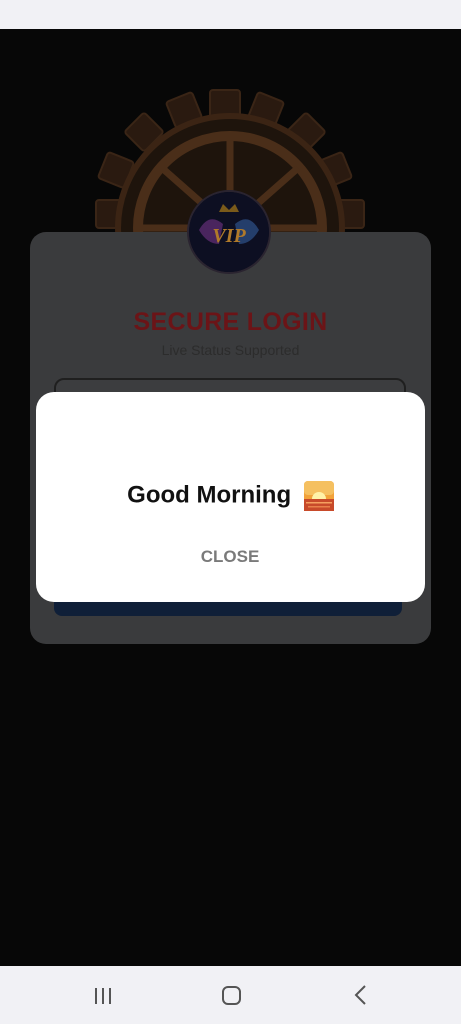 Image resolution: width=461 pixels, height=1024 pixels. What do you see at coordinates (229, 236) in the screenshot?
I see `svg-text: VIP` at bounding box center [229, 236].